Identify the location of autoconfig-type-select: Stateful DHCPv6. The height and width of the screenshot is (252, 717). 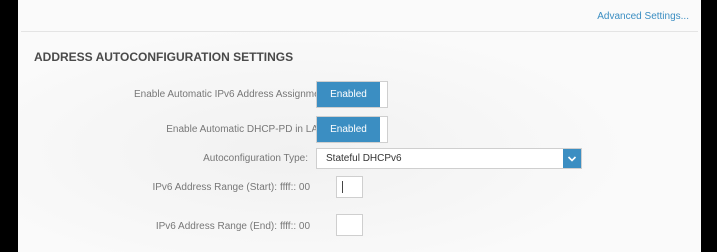
(449, 158).